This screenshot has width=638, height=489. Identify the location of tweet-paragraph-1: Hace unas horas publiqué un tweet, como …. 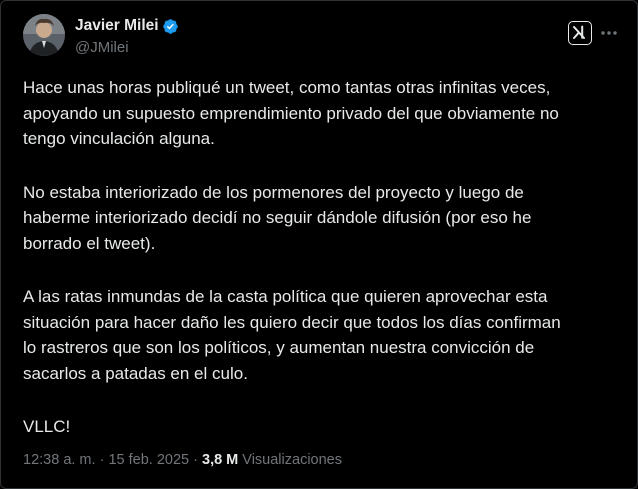
(323, 113).